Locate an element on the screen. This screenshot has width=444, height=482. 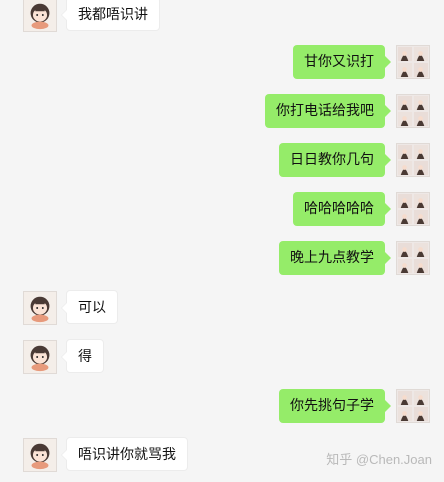
message-text: 可以 is located at coordinates (92, 308).